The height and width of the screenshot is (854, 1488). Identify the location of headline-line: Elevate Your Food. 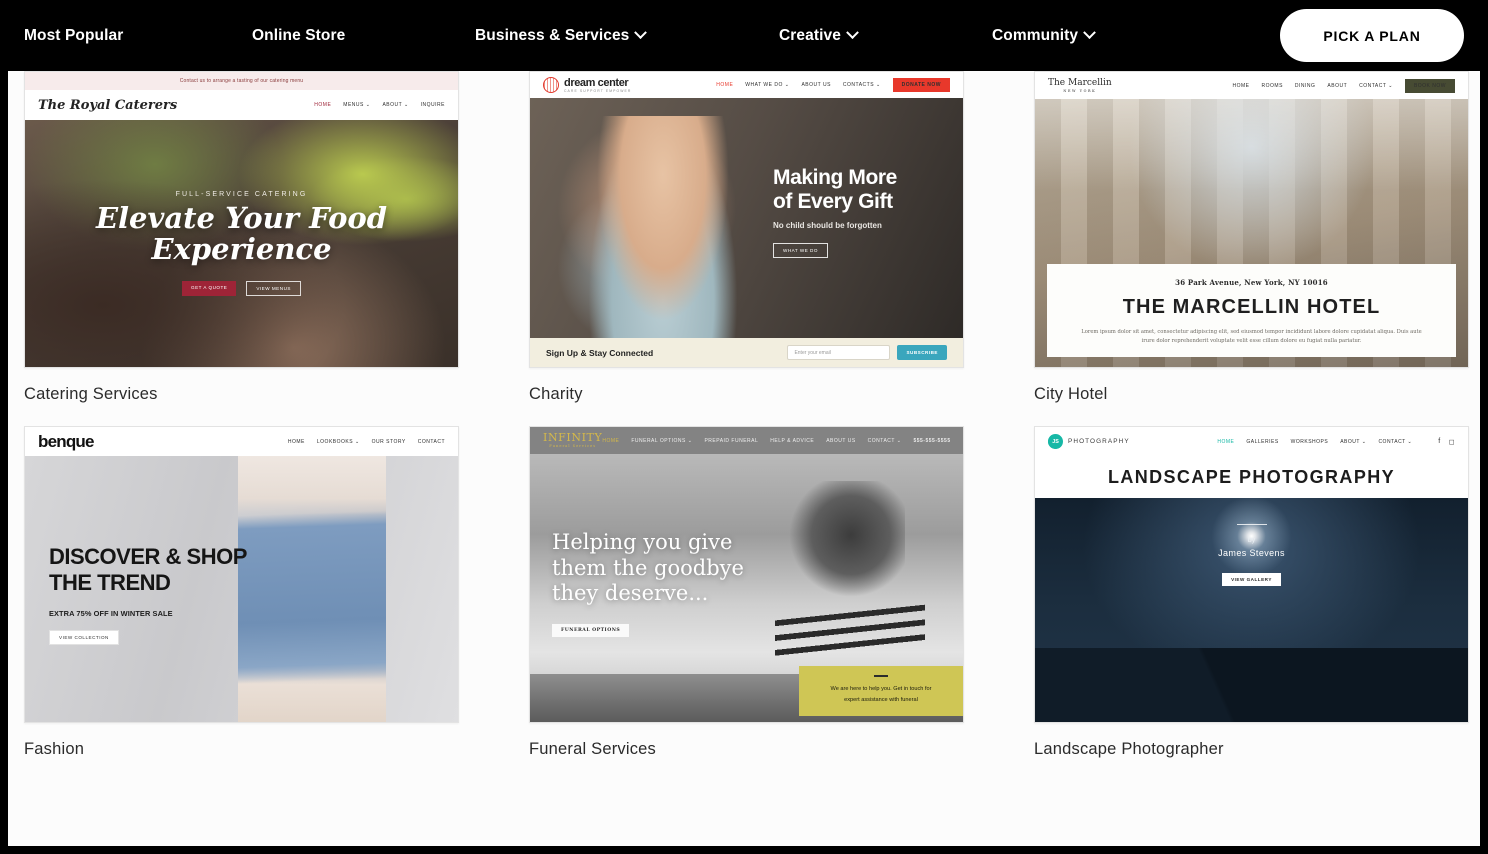
(241, 217).